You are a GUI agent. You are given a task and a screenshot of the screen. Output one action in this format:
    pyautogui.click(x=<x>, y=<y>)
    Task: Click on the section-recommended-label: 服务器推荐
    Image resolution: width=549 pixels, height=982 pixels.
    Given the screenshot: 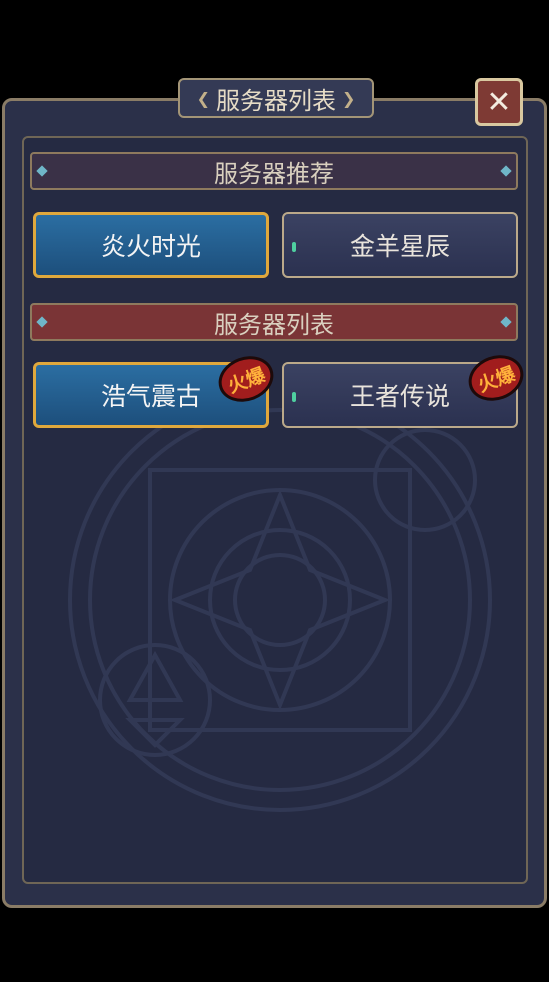 What is the action you would take?
    pyautogui.click(x=274, y=173)
    